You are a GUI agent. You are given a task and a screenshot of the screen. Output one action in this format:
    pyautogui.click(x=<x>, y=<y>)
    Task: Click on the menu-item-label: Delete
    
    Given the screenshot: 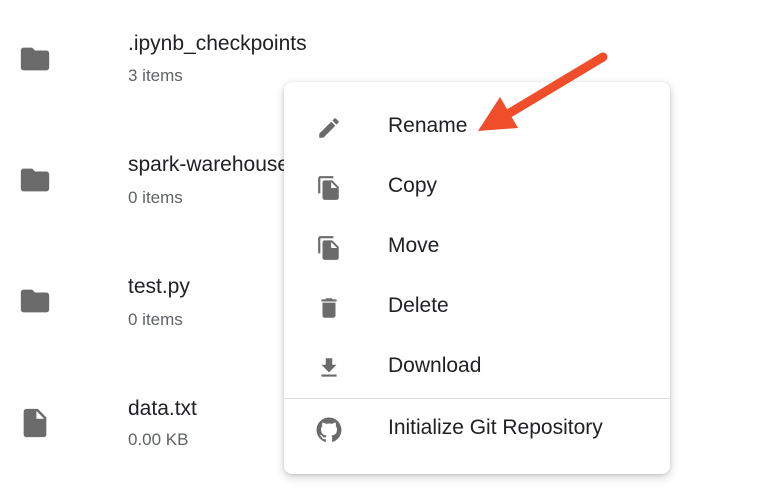 What is the action you would take?
    pyautogui.click(x=418, y=305)
    